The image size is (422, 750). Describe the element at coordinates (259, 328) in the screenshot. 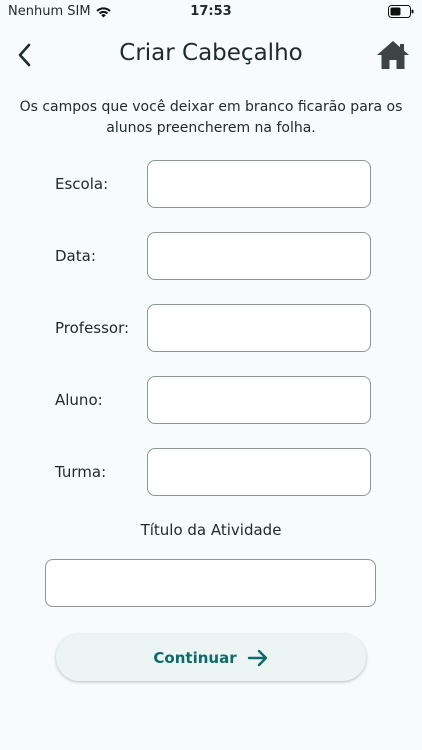

I see `professor-input` at that location.